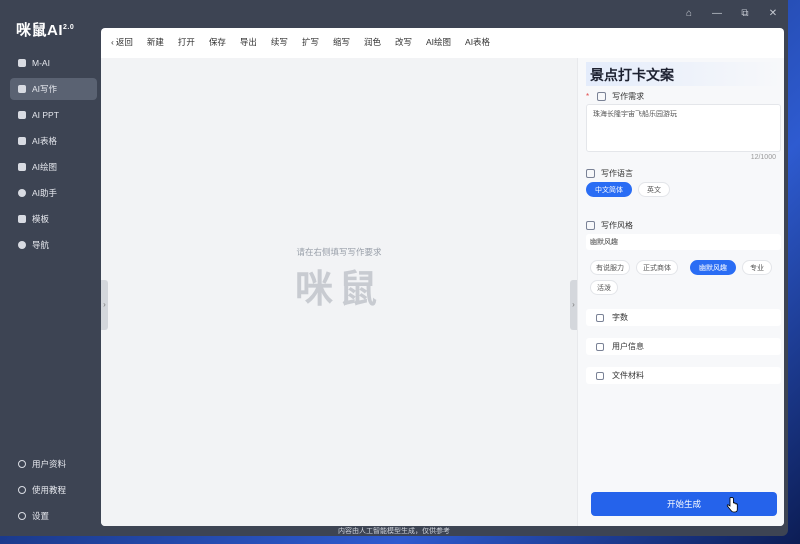  I want to click on export-button: 导出, so click(248, 42).